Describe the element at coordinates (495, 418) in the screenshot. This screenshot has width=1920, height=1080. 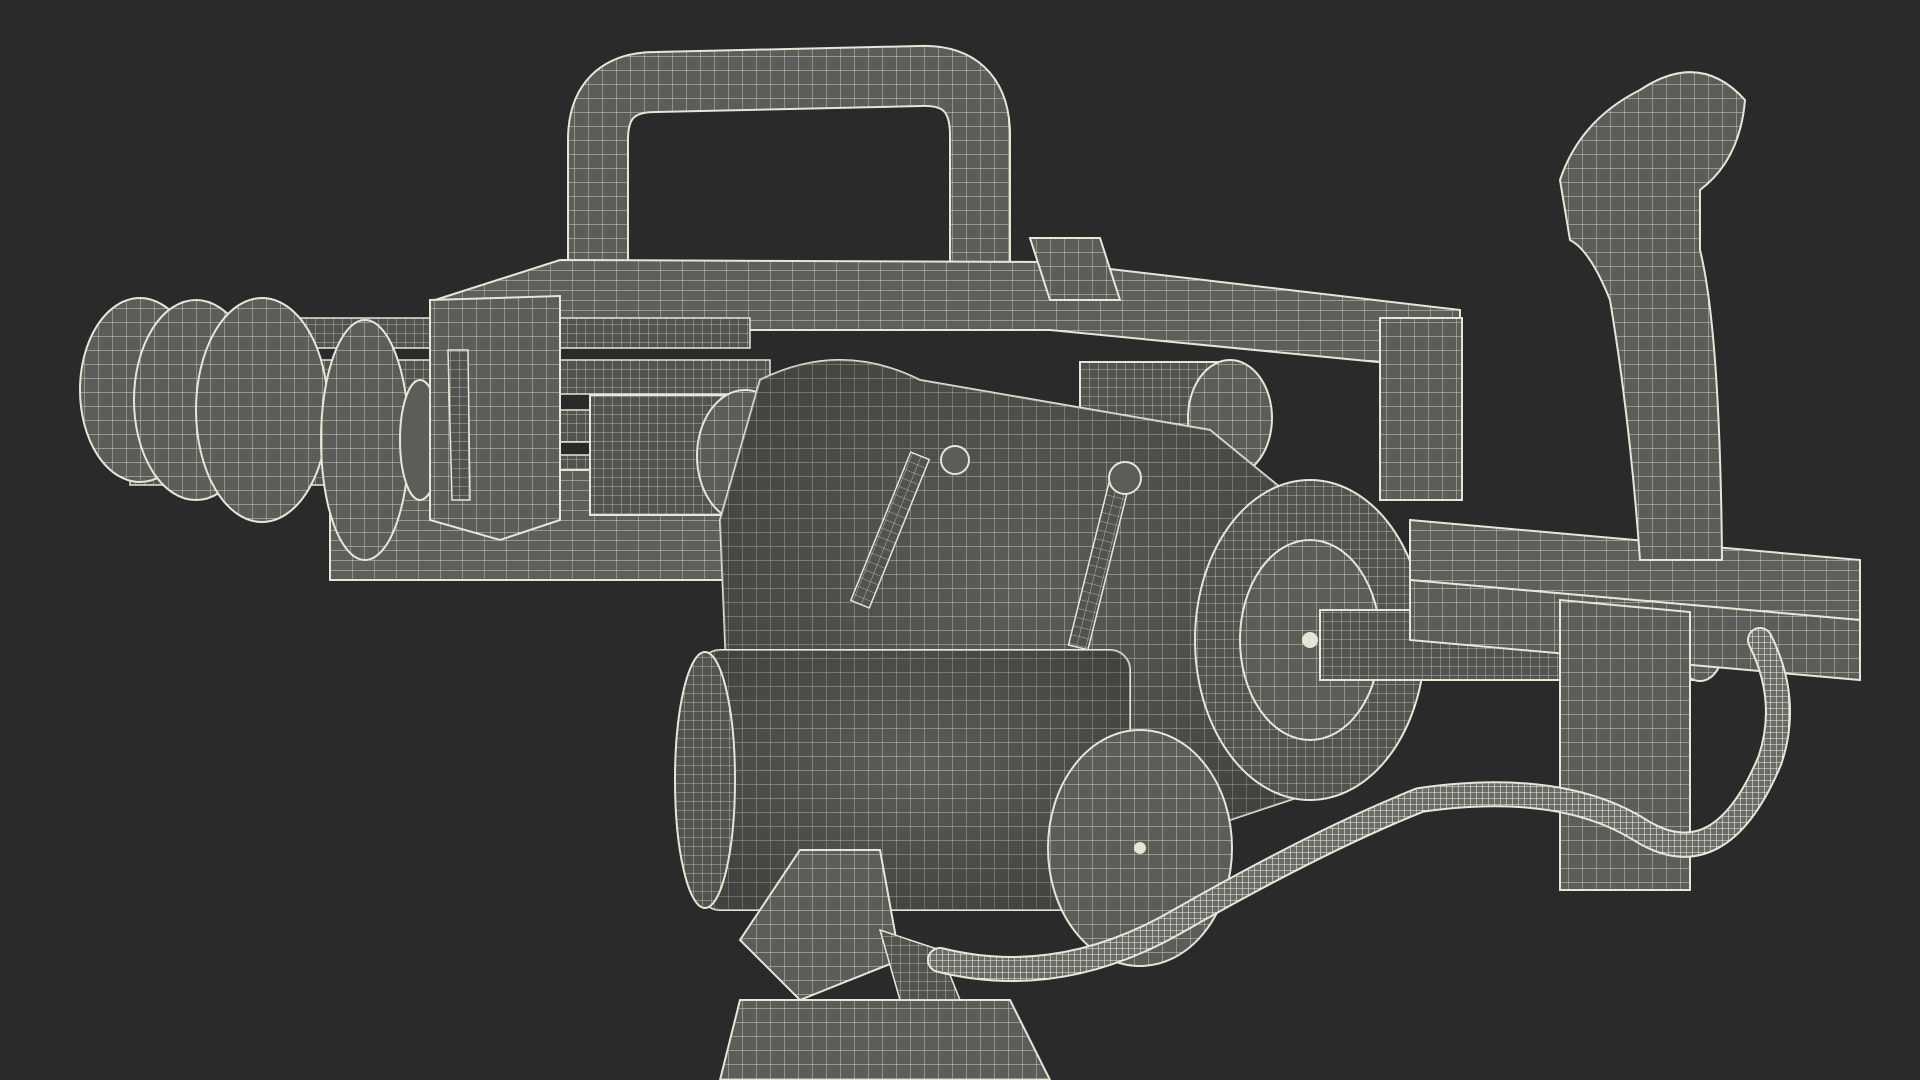
I see `front-bracket` at that location.